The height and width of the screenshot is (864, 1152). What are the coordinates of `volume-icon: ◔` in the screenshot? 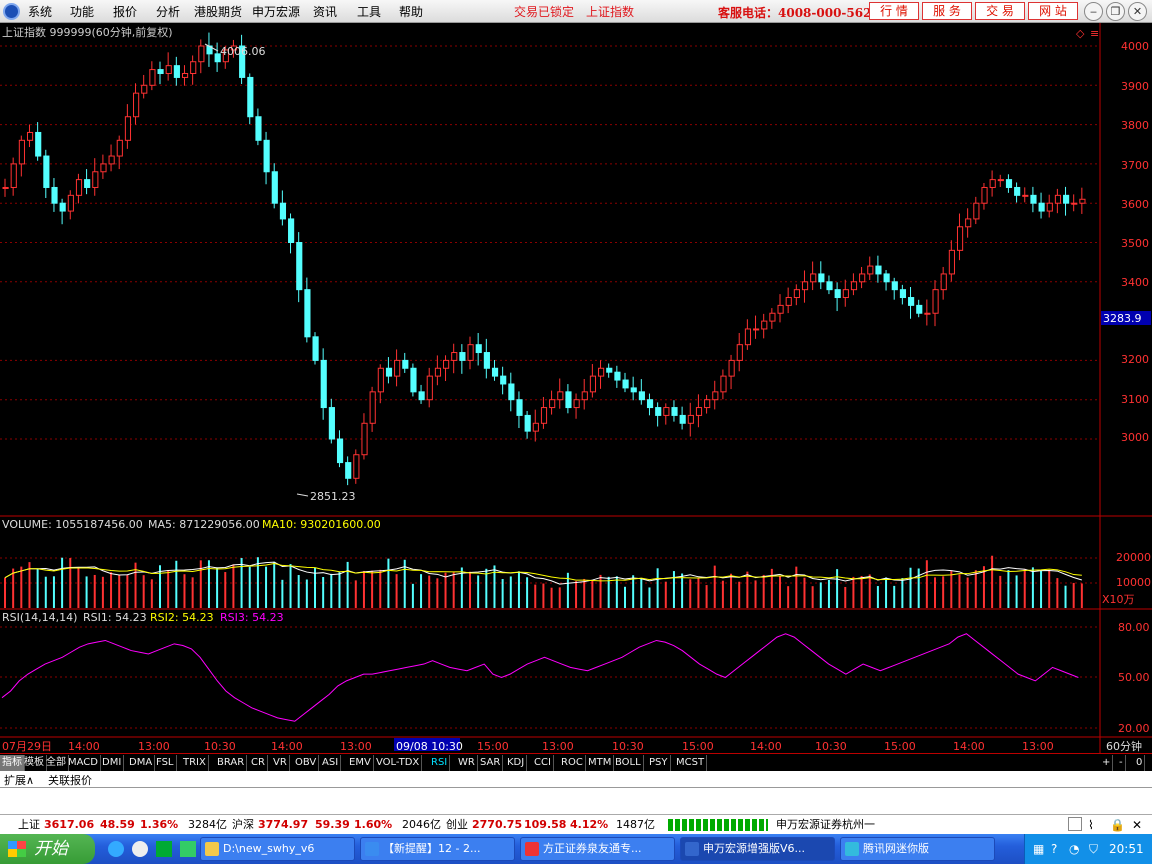 It's located at (1074, 849).